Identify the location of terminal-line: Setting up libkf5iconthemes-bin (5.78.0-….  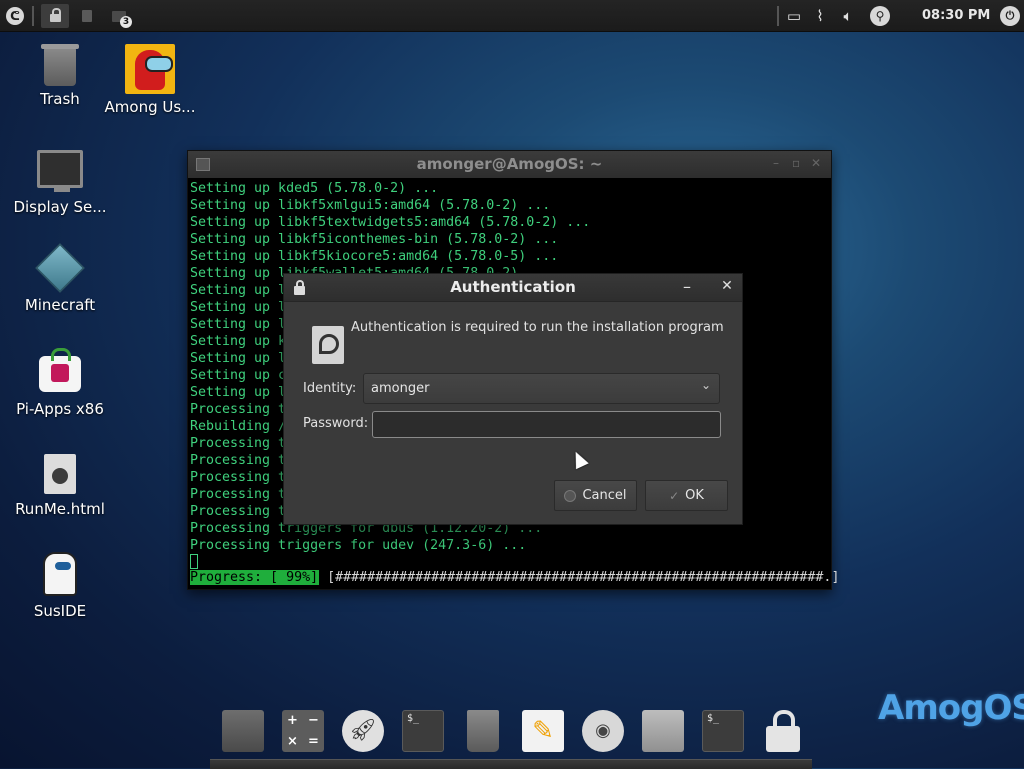
(374, 239).